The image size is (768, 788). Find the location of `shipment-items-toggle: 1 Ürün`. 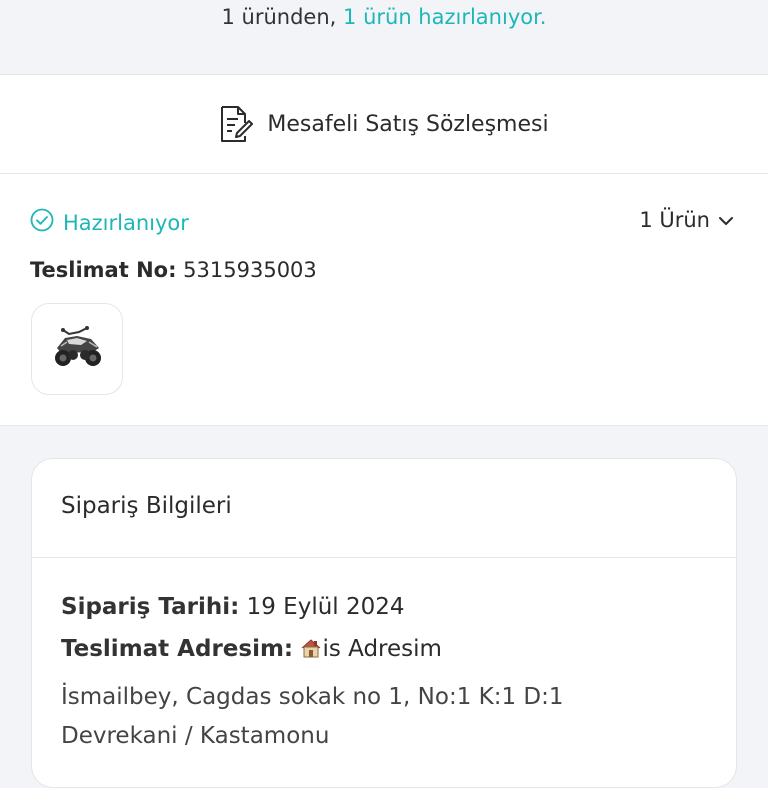

shipment-items-toggle: 1 Ürün is located at coordinates (686, 220).